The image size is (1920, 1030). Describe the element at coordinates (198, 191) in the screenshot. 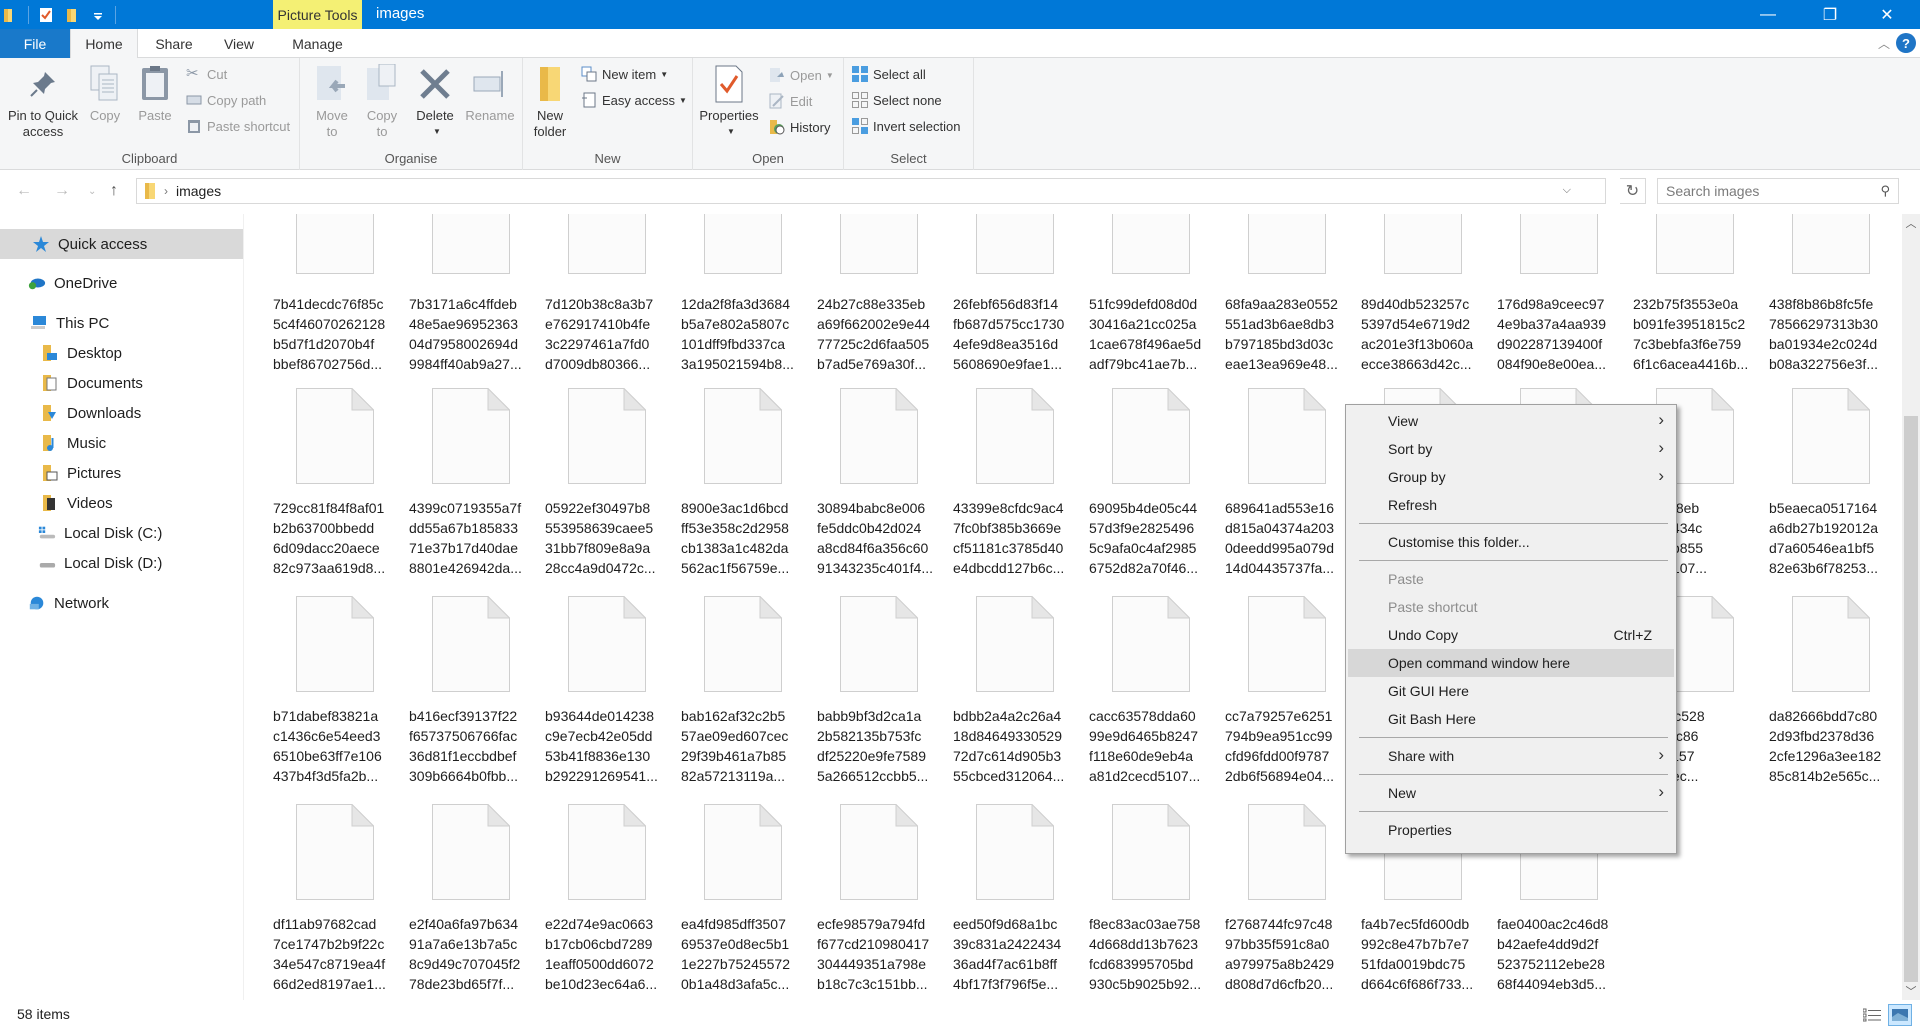

I see `breadcrumb-images: images` at that location.